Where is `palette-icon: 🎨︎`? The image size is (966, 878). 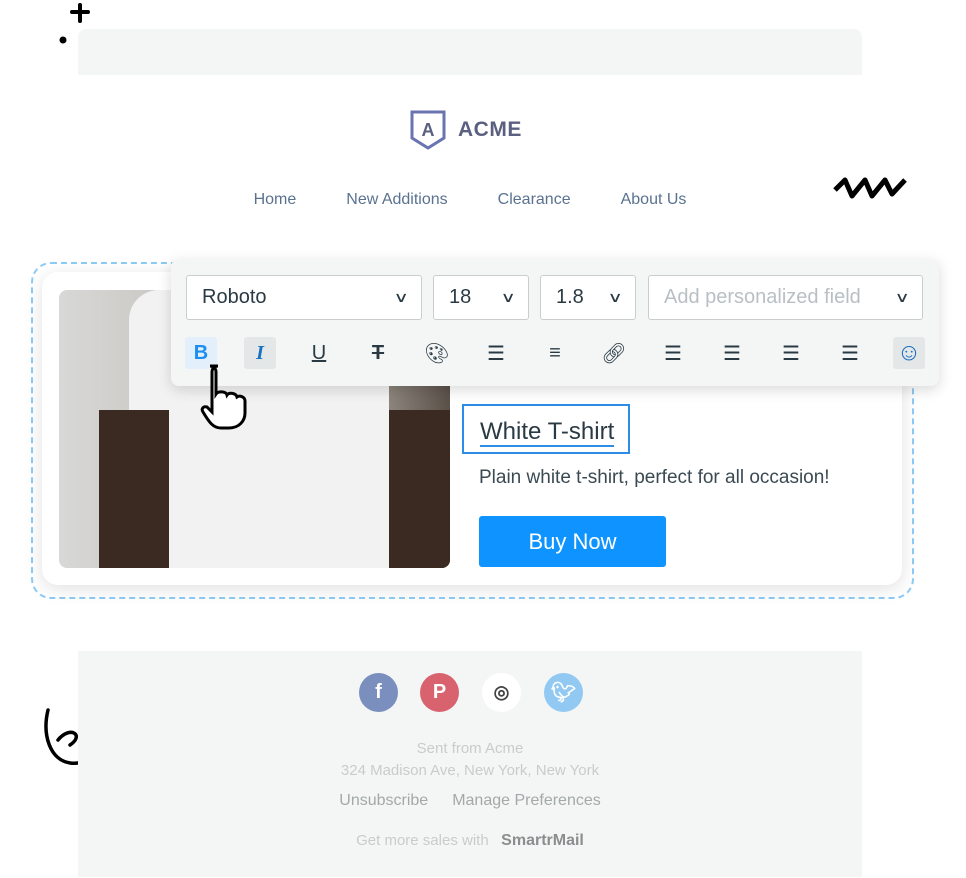 palette-icon: 🎨︎ is located at coordinates (437, 353).